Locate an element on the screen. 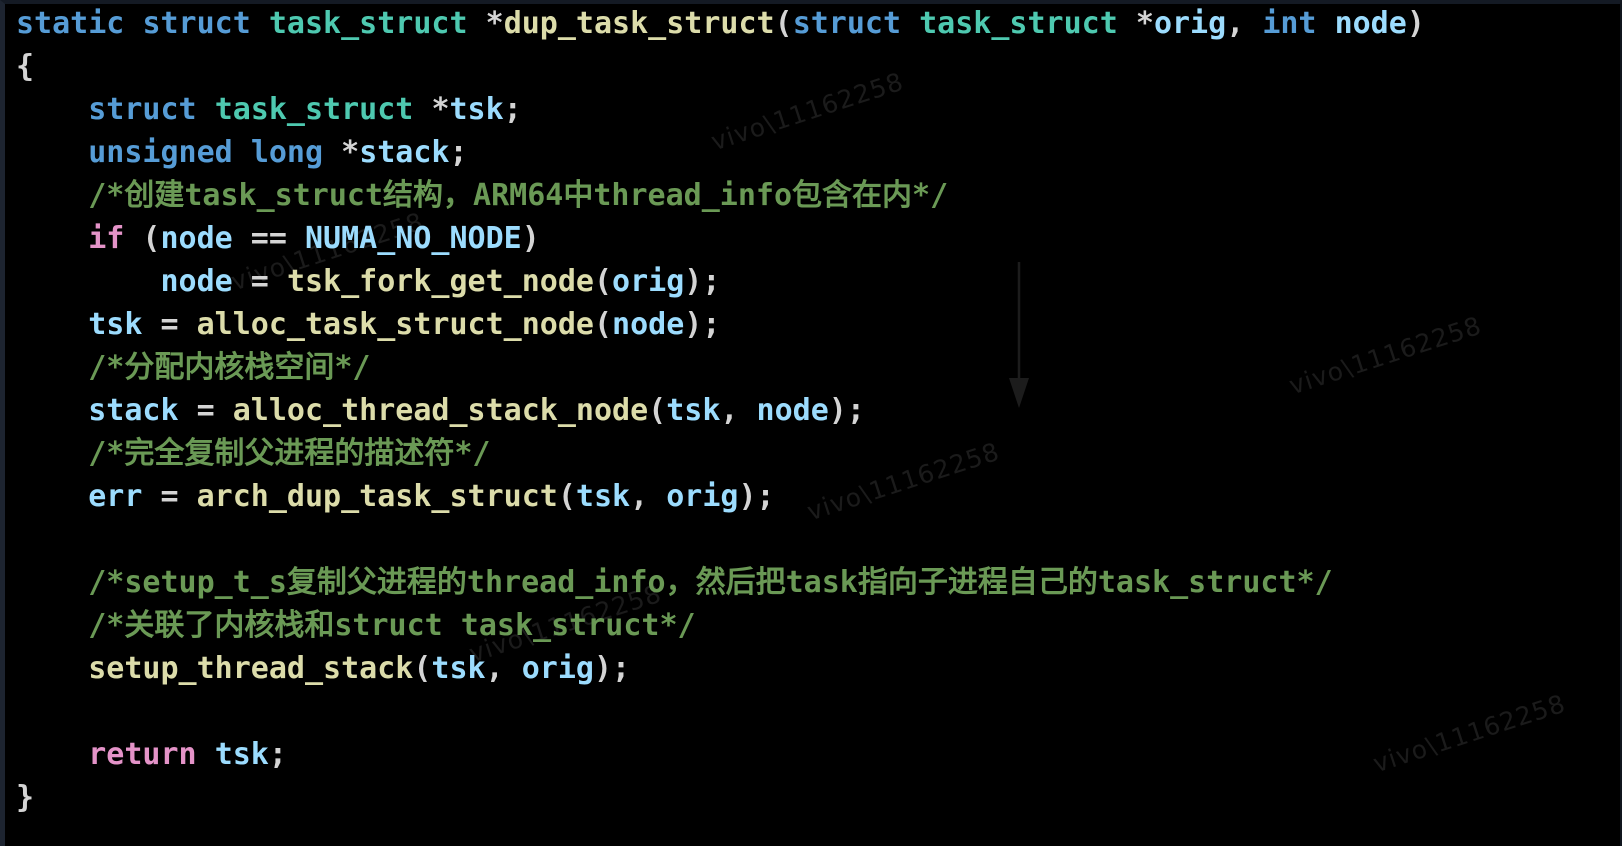 Image resolution: width=1622 pixels, height=846 pixels. code-line: { is located at coordinates (720, 66).